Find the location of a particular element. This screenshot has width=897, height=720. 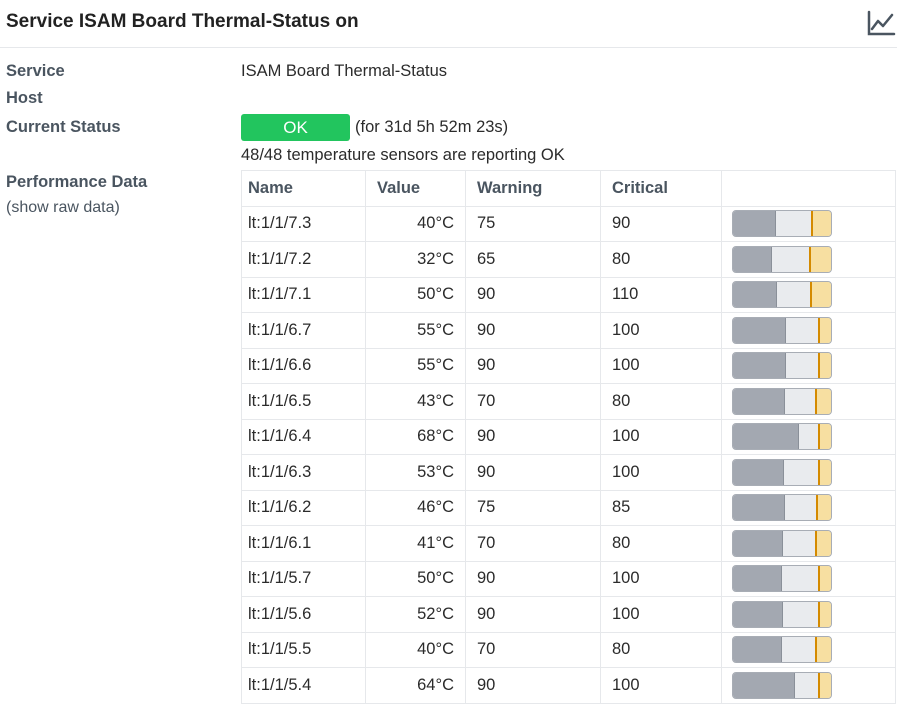

table-row: lt:1/1/5.5 40°C 70 80 is located at coordinates (568, 649).